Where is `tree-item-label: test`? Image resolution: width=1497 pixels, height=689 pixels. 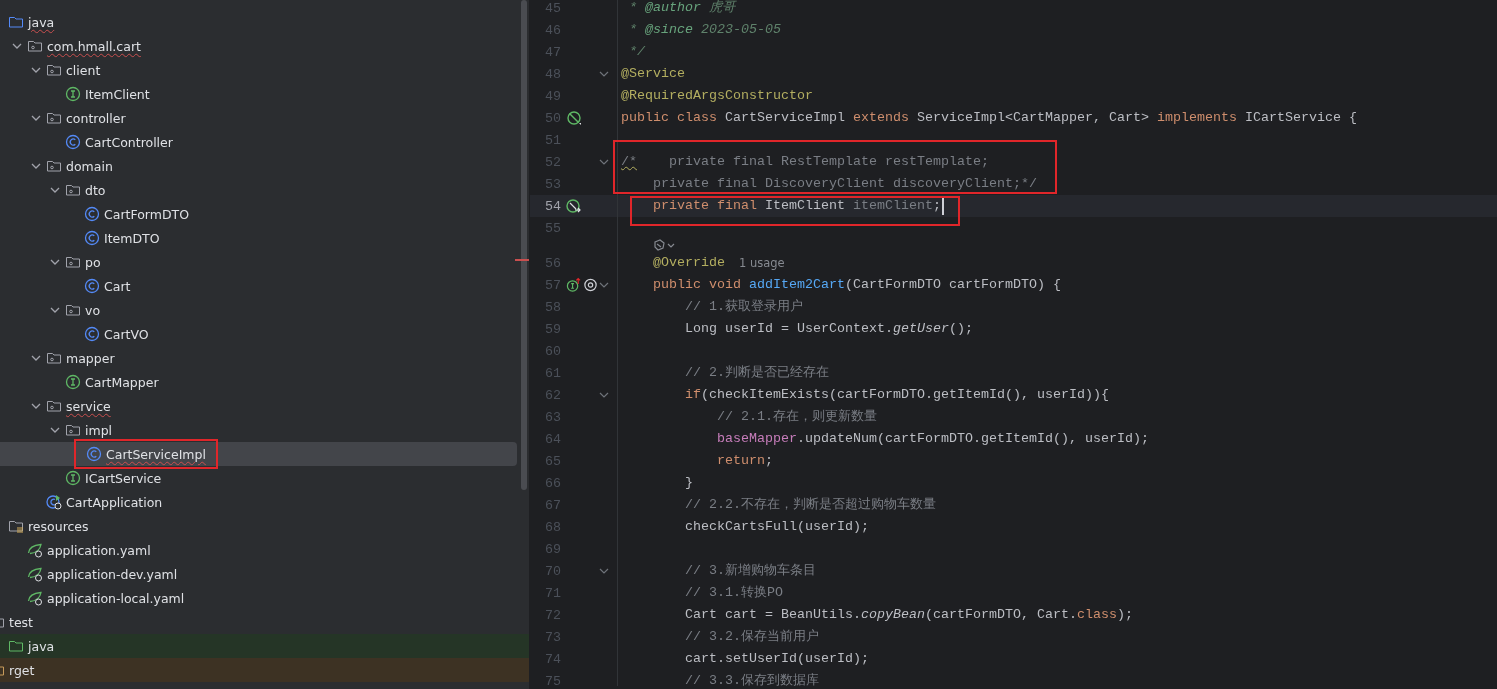 tree-item-label: test is located at coordinates (21, 624).